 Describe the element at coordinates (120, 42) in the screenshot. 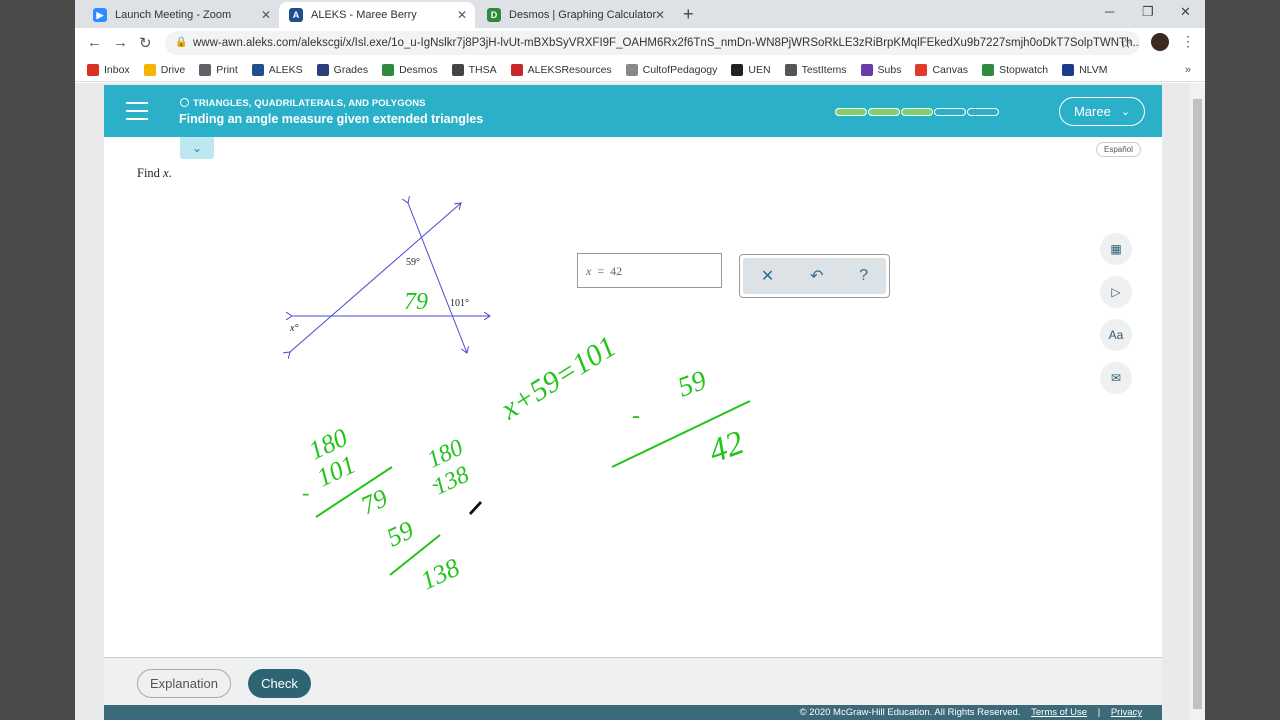

I see `forward-icon: →` at that location.